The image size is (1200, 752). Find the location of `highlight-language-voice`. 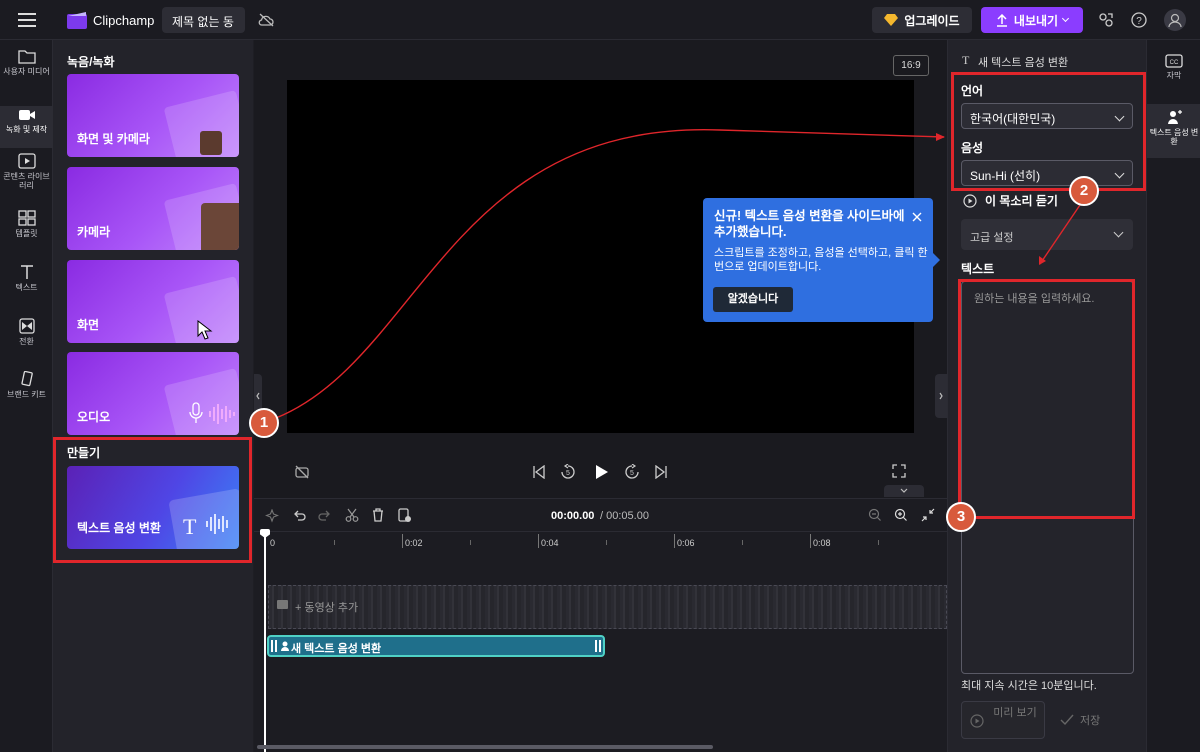

highlight-language-voice is located at coordinates (1048, 131).